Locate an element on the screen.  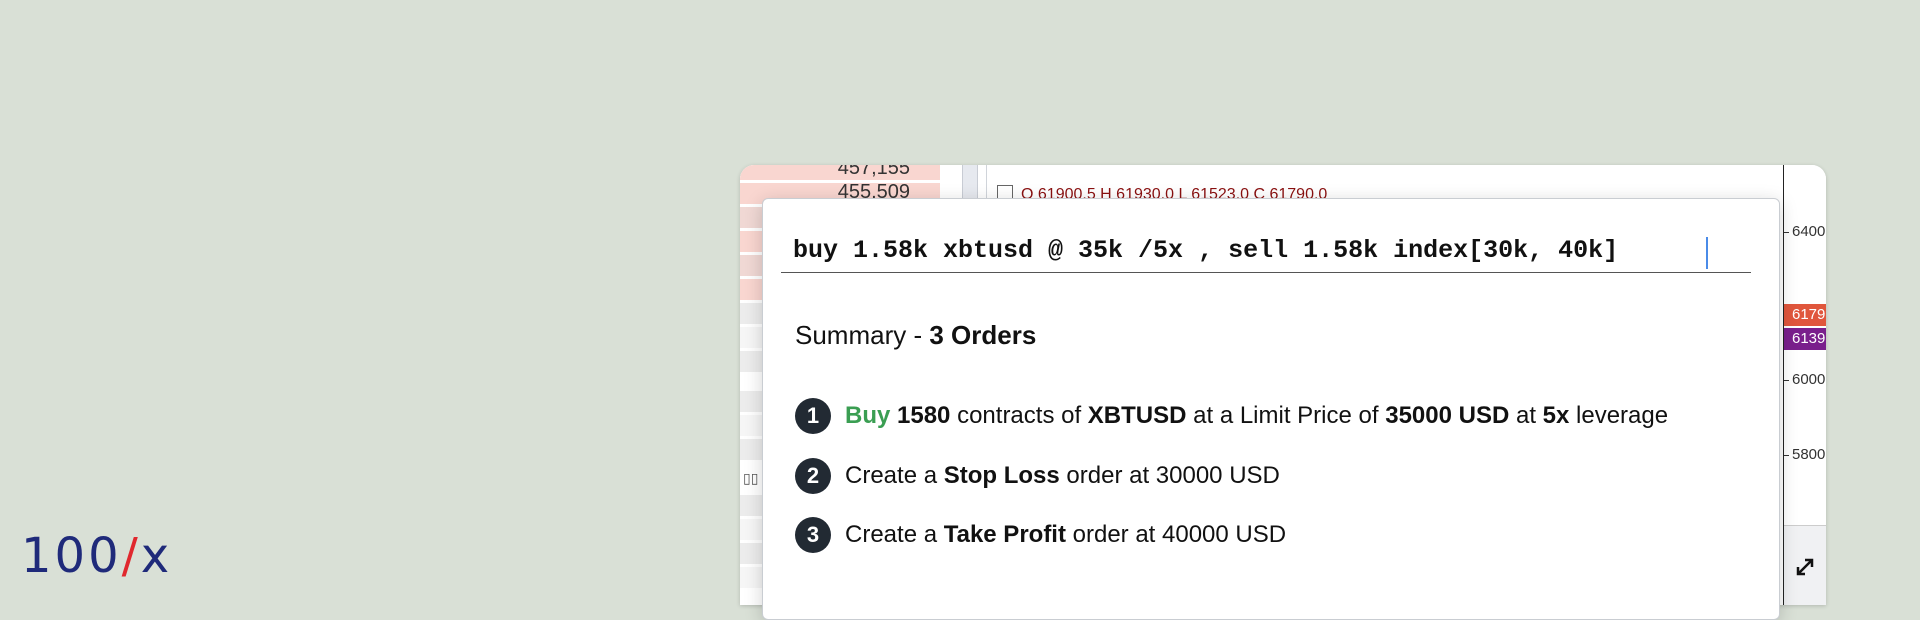
order-number-badge: 1 is located at coordinates (813, 416).